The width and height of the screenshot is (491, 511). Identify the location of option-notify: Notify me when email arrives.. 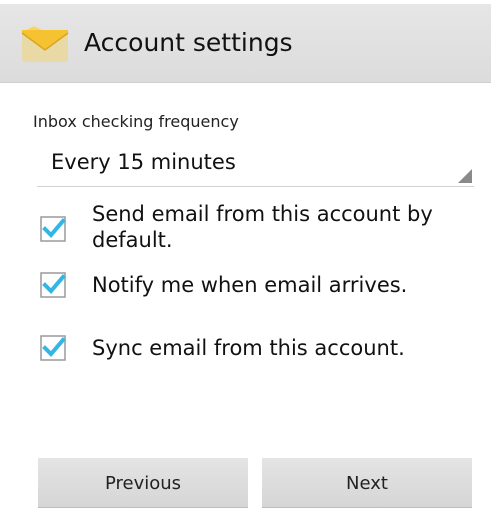
(260, 285).